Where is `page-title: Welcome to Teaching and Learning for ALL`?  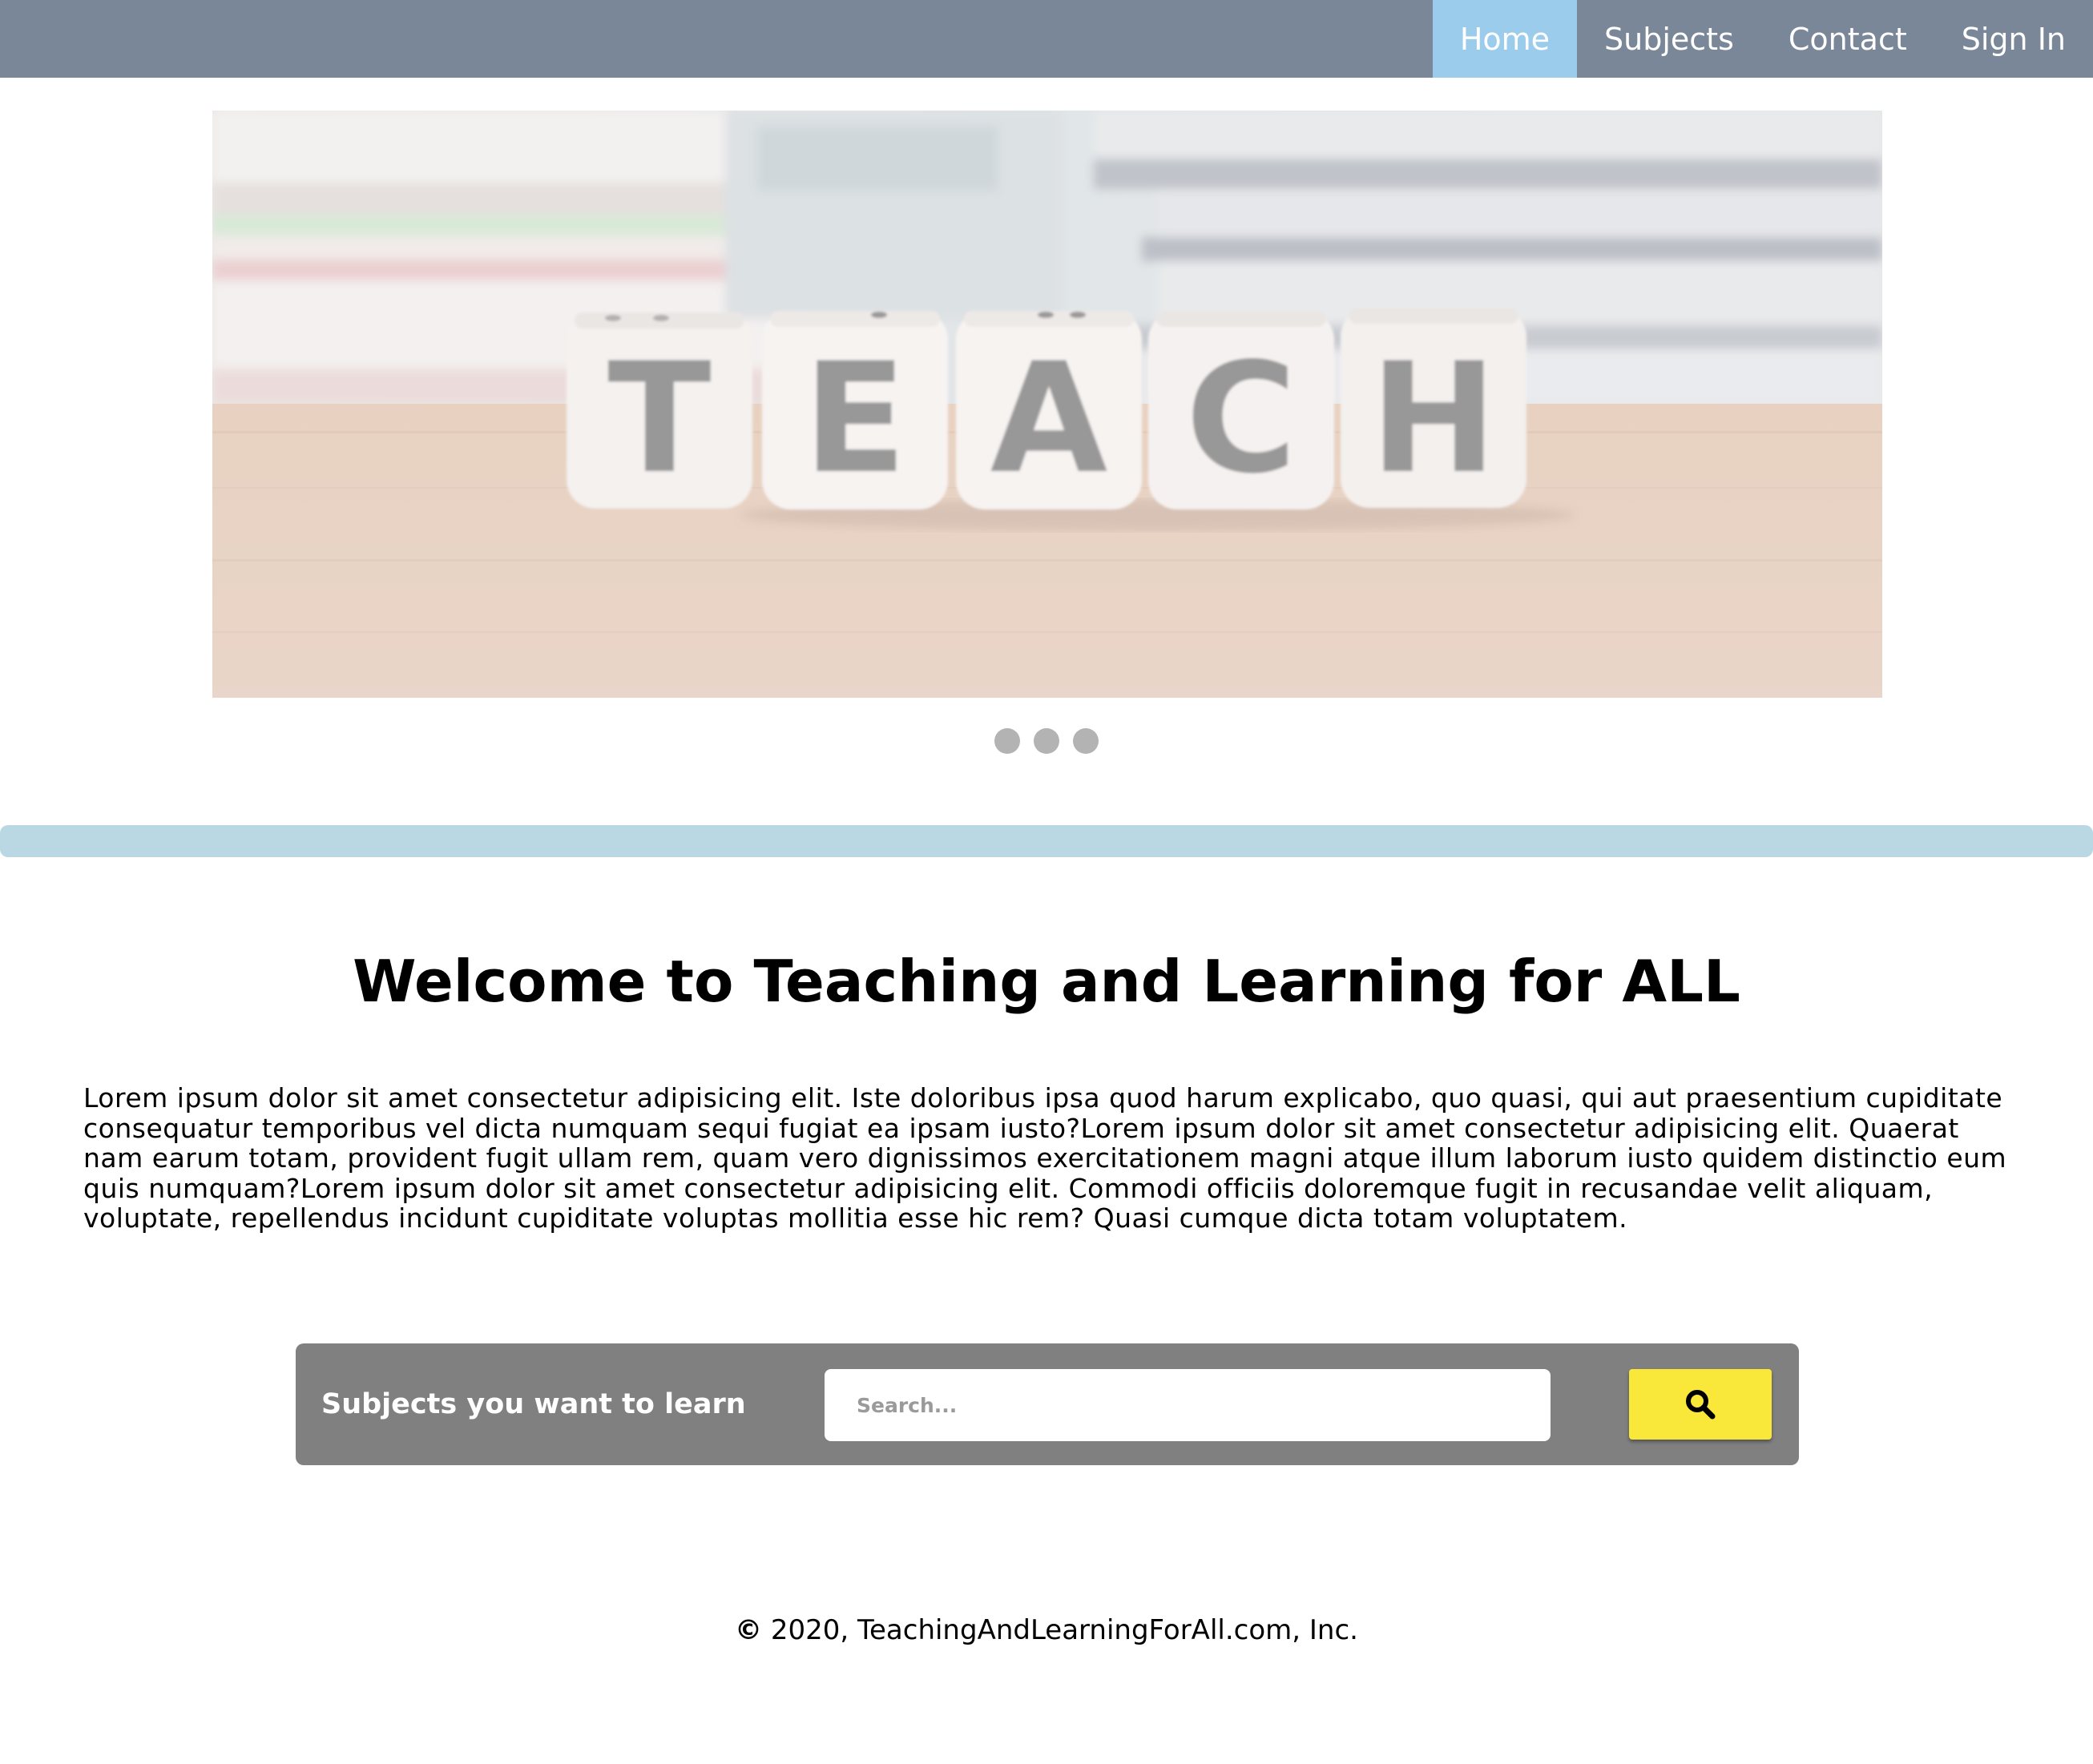
page-title: Welcome to Teaching and Learning for ALL is located at coordinates (1046, 981).